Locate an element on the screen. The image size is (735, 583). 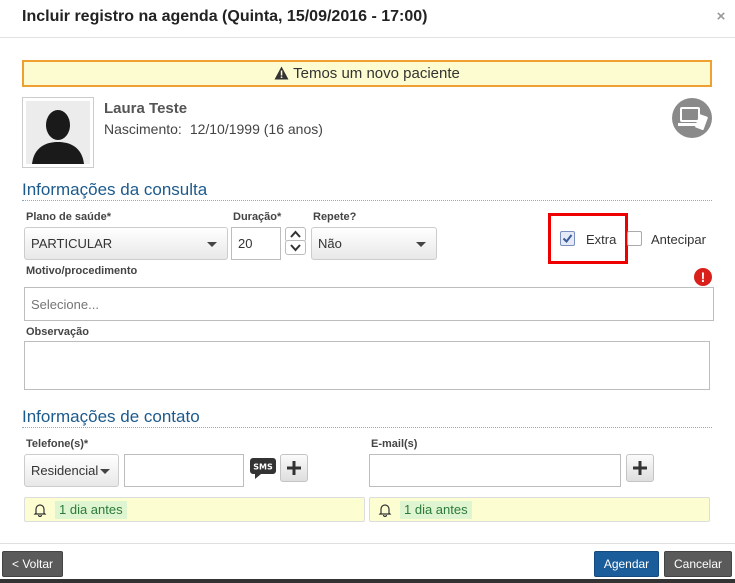
consulta-divider is located at coordinates (367, 200).